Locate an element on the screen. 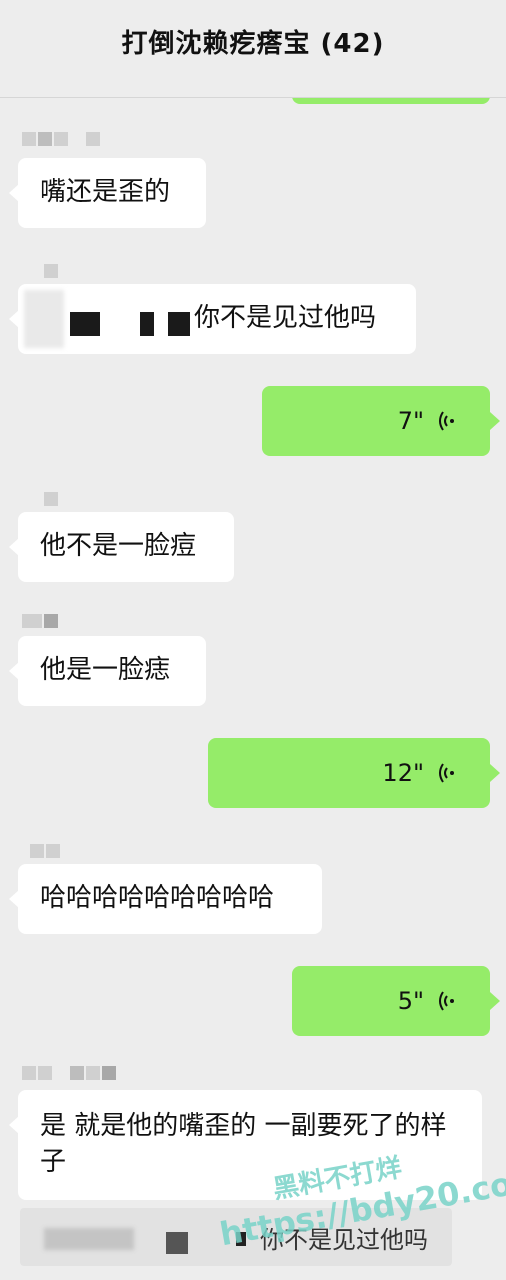 This screenshot has height=1280, width=506. message-text: 哈哈哈哈哈哈哈哈哈 is located at coordinates (157, 898).